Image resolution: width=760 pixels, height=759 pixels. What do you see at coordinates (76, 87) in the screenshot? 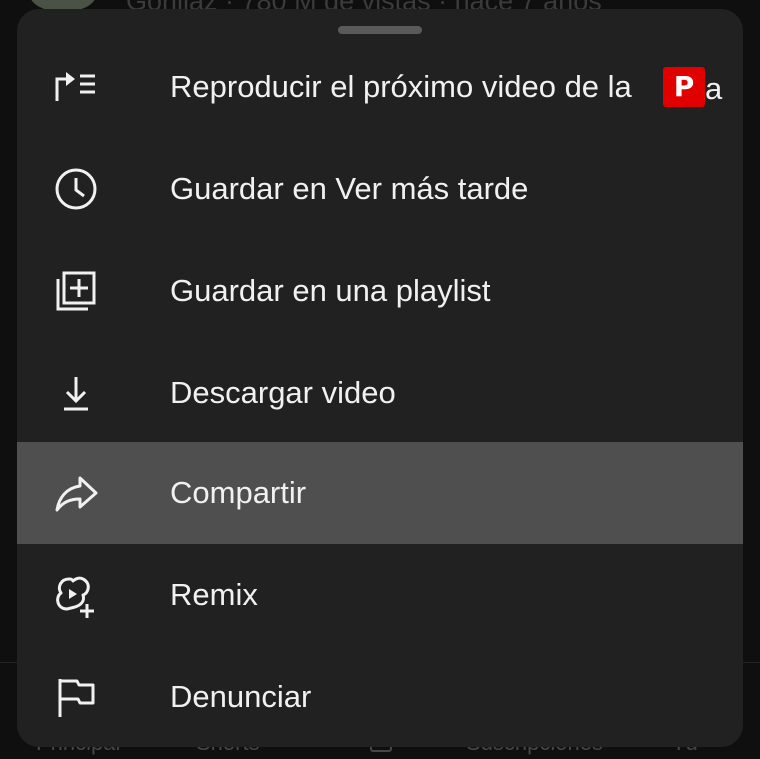
I see `play-next-in-queue-icon` at bounding box center [76, 87].